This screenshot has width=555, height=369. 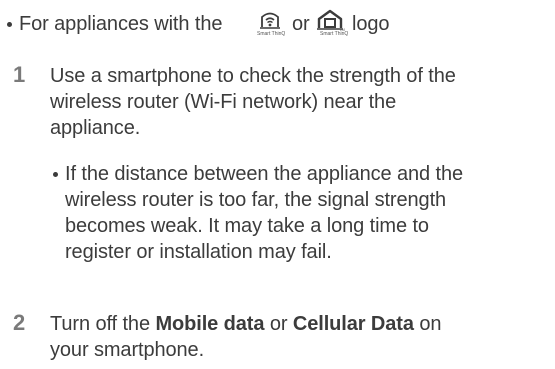 What do you see at coordinates (301, 24) in the screenshot?
I see `intro-text-or: or` at bounding box center [301, 24].